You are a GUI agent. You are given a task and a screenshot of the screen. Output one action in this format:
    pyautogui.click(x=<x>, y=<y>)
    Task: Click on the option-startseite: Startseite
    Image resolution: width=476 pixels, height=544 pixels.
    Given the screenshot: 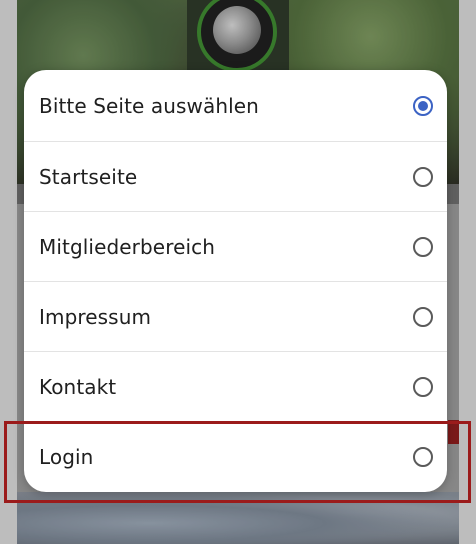 What is the action you would take?
    pyautogui.click(x=235, y=176)
    